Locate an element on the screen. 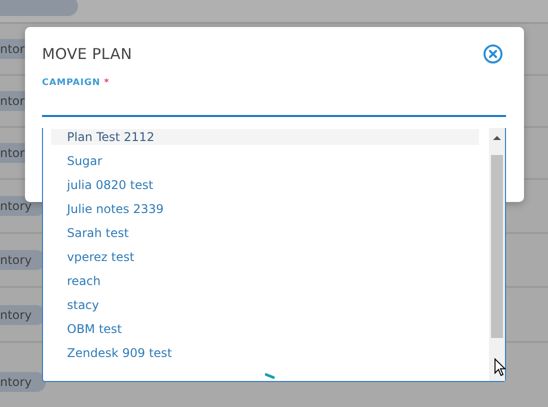  dropdown-option: OBM test is located at coordinates (265, 333).